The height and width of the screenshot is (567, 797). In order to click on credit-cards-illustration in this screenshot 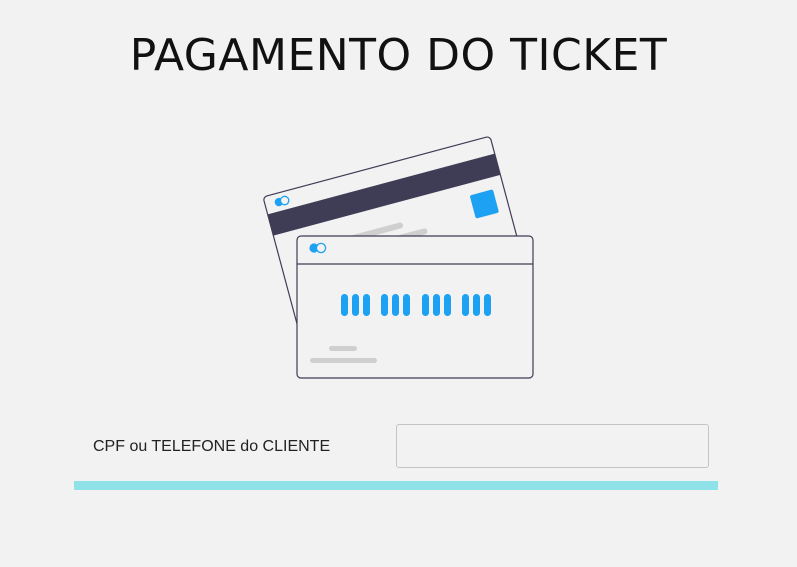, I will do `click(398, 257)`.